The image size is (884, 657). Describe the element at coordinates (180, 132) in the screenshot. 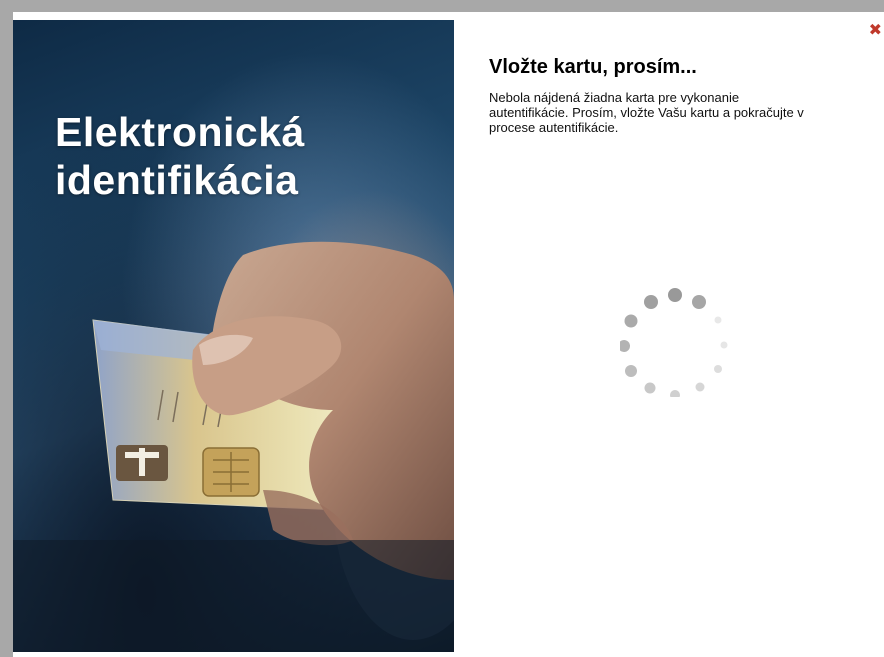

I see `hero-title-line1: Elektronická` at that location.